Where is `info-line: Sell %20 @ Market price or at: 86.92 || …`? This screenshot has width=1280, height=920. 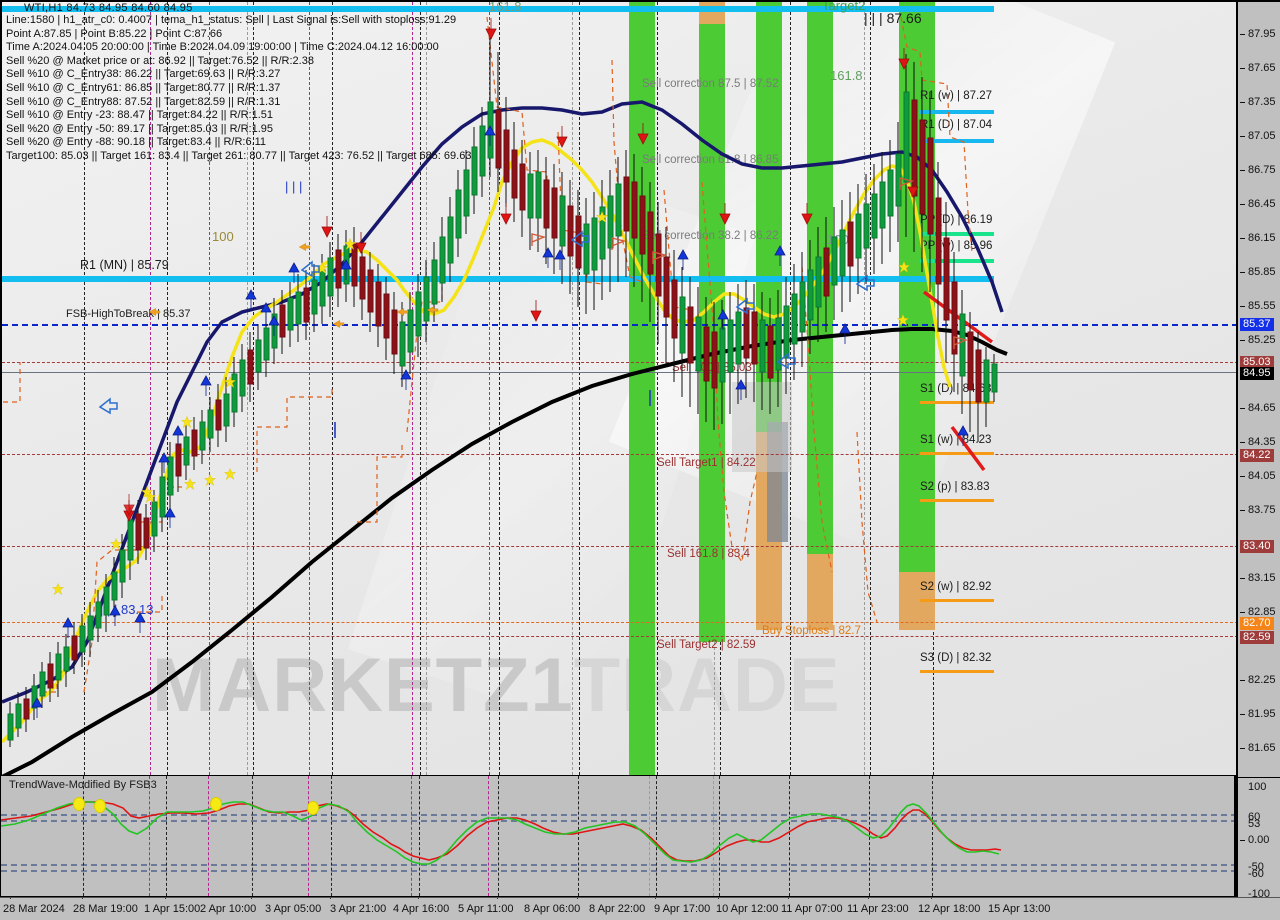
info-line: Sell %20 @ Market price or at: 86.92 || … is located at coordinates (160, 60).